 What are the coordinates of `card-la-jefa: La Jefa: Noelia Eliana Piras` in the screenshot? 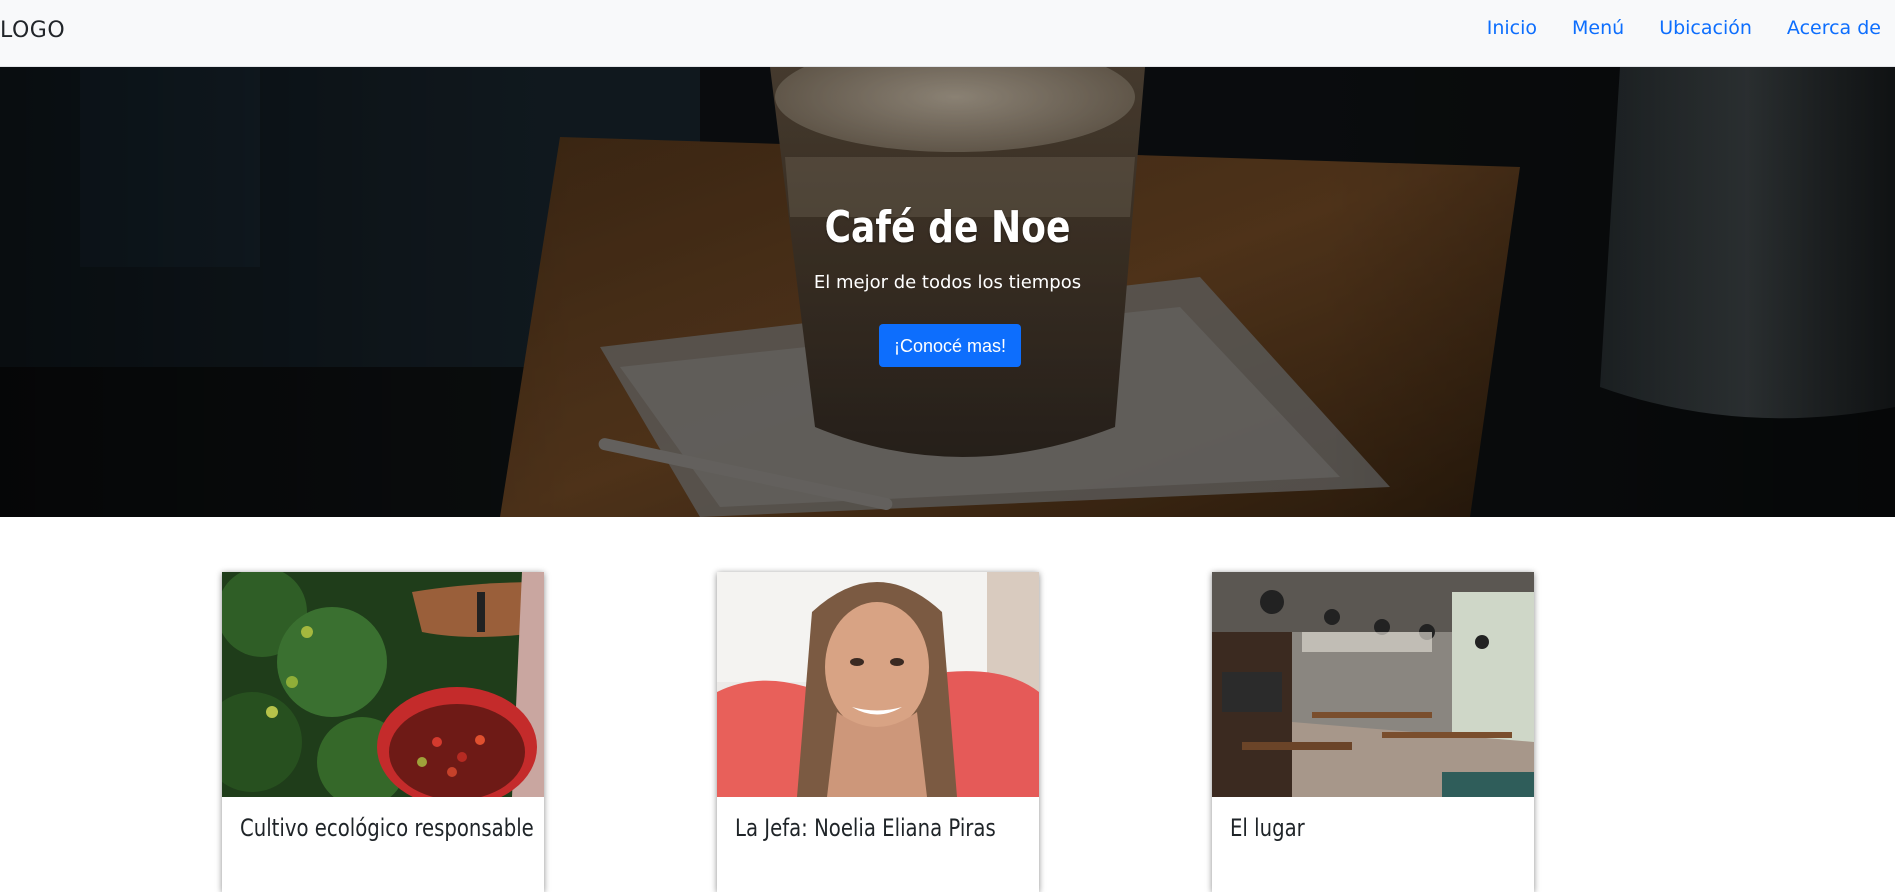 It's located at (878, 732).